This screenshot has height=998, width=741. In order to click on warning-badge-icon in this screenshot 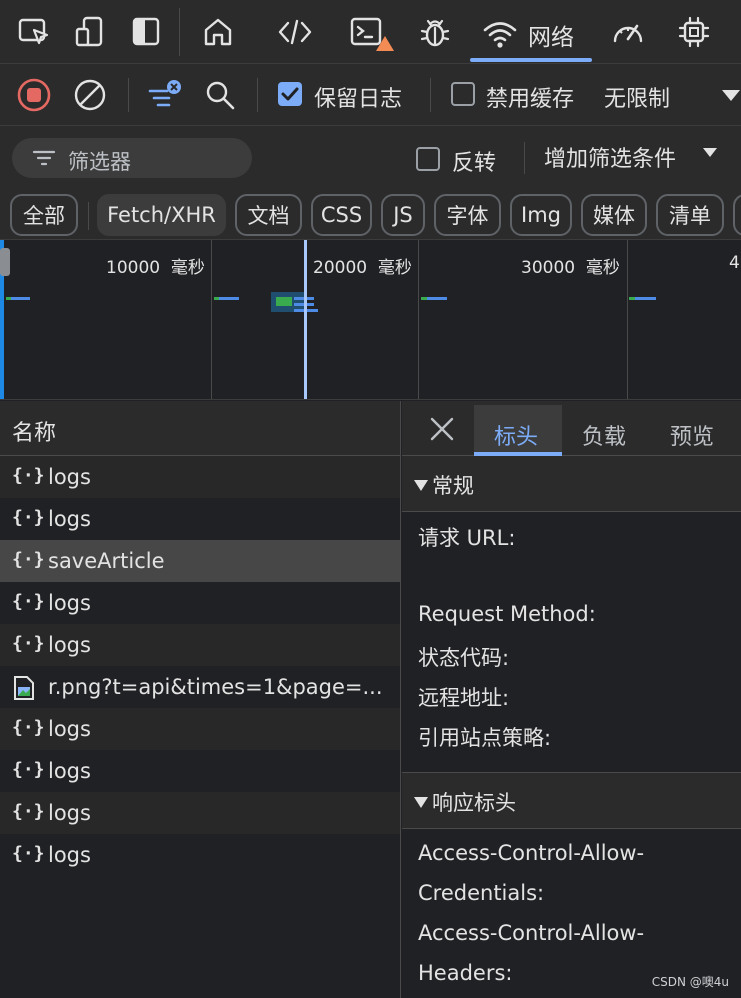, I will do `click(385, 43)`.